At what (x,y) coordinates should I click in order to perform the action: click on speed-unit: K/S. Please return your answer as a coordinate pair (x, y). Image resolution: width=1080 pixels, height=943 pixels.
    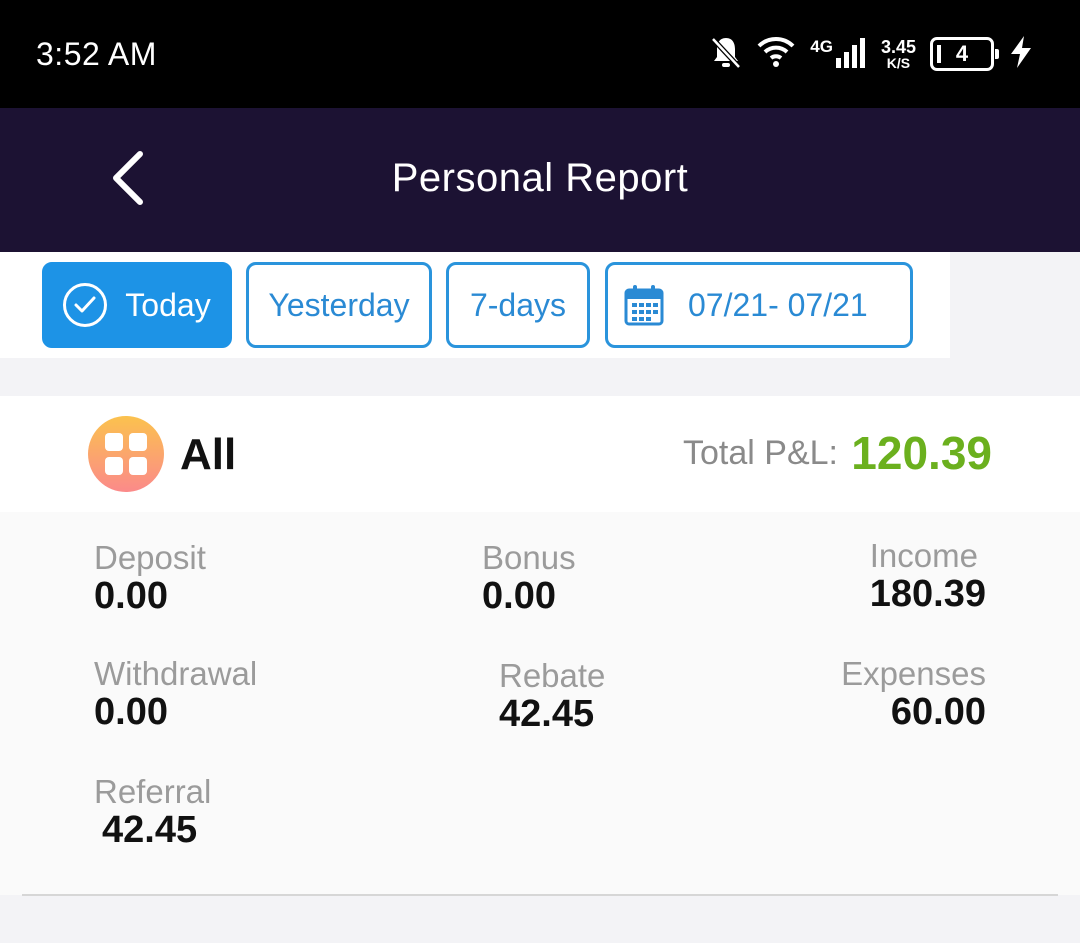
    Looking at the image, I should click on (898, 63).